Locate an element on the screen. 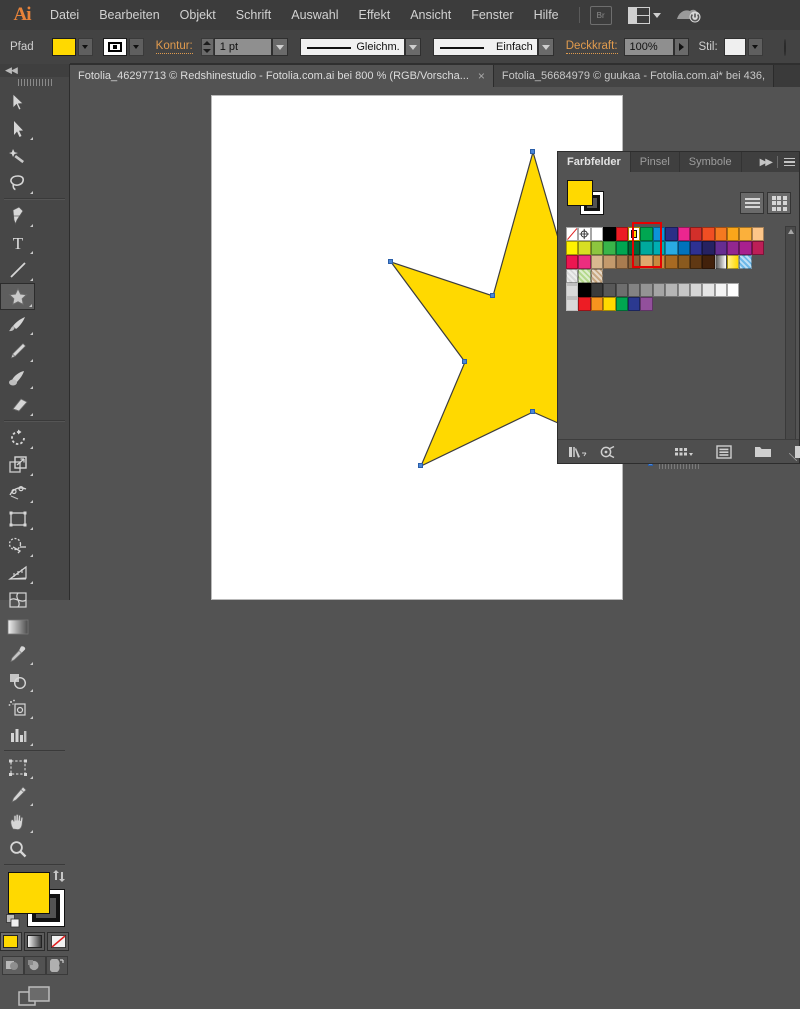  swap-fill-stroke-icon is located at coordinates (59, 877).